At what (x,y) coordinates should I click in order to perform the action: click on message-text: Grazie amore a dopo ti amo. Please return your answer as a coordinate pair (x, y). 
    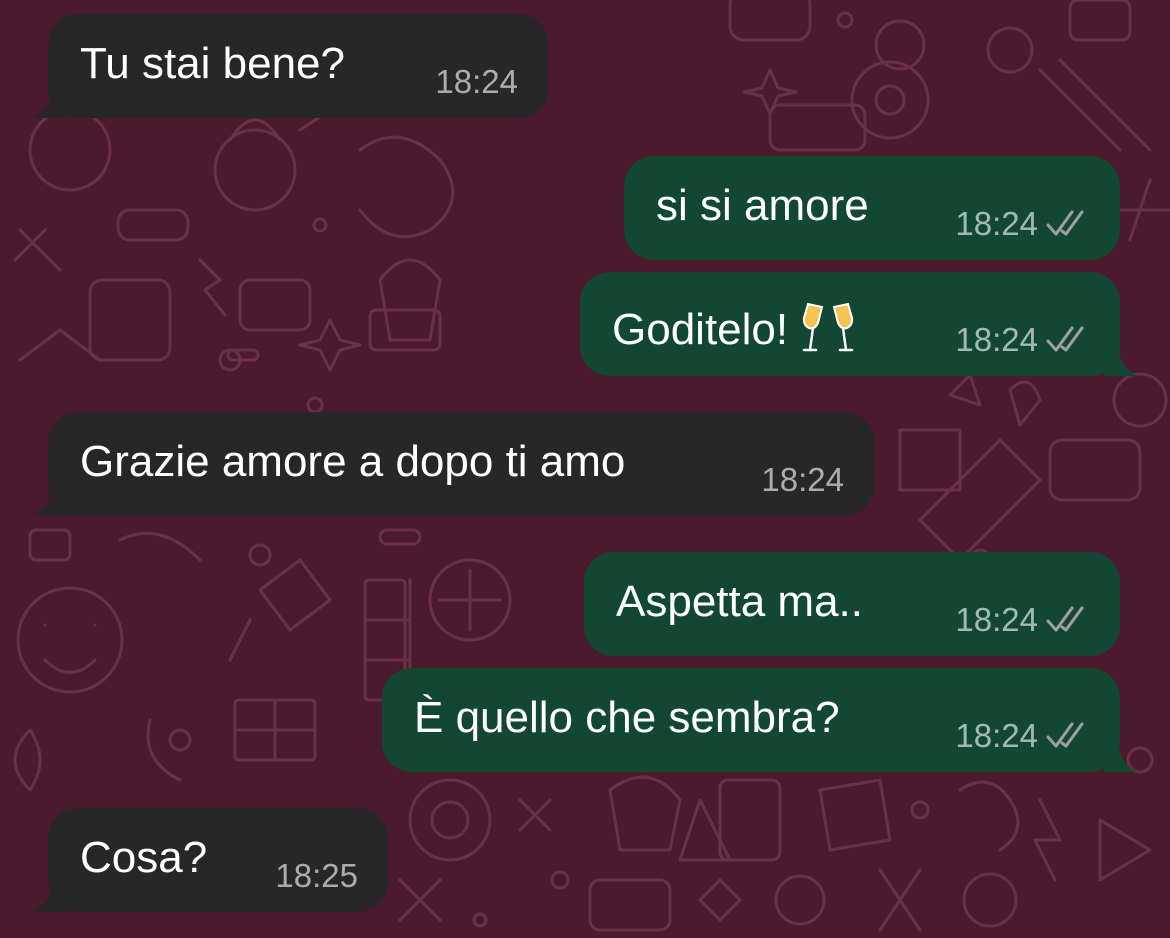
    Looking at the image, I should click on (353, 461).